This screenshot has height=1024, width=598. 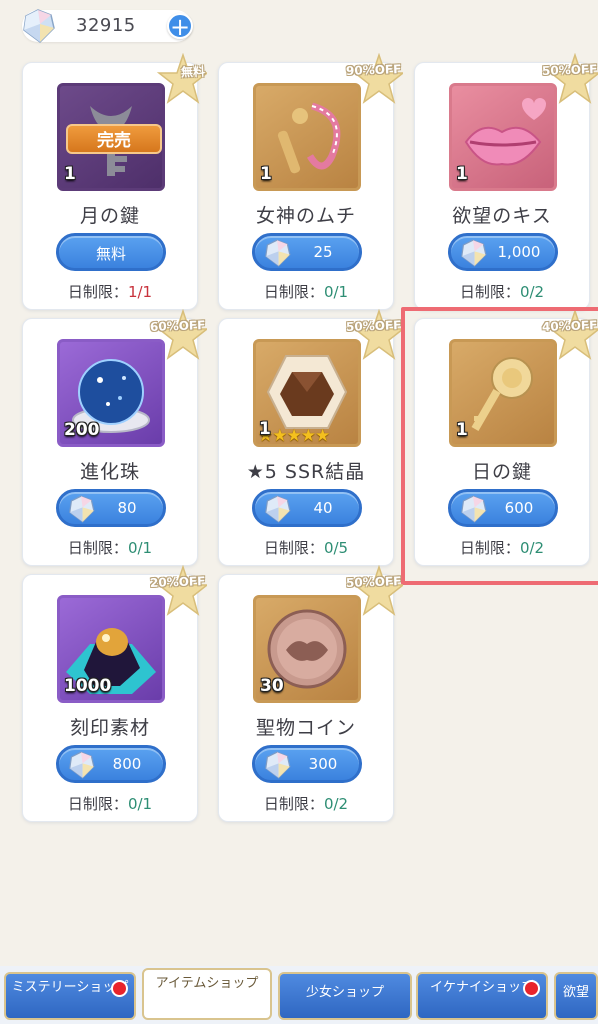 I want to click on shop-item-card: 1 90%OFF 女神のムチ 25 日制限：0/1, so click(x=310, y=181).